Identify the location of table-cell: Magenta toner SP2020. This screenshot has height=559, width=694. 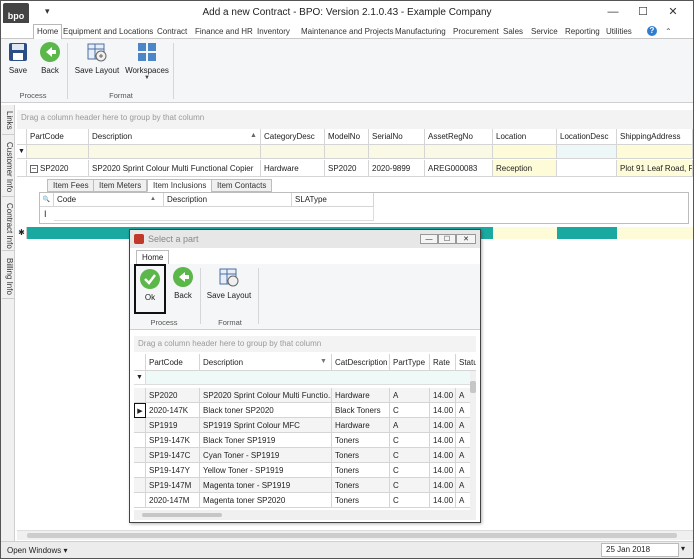
(266, 500).